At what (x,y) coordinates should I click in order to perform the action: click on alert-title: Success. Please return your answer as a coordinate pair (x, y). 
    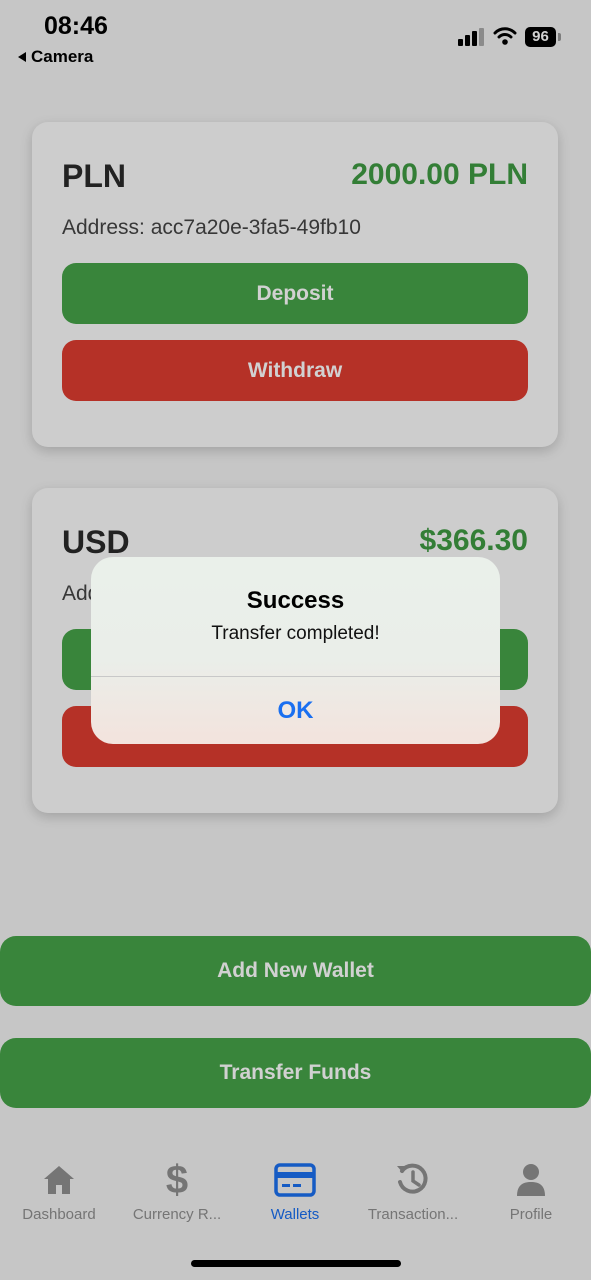
    Looking at the image, I should click on (295, 600).